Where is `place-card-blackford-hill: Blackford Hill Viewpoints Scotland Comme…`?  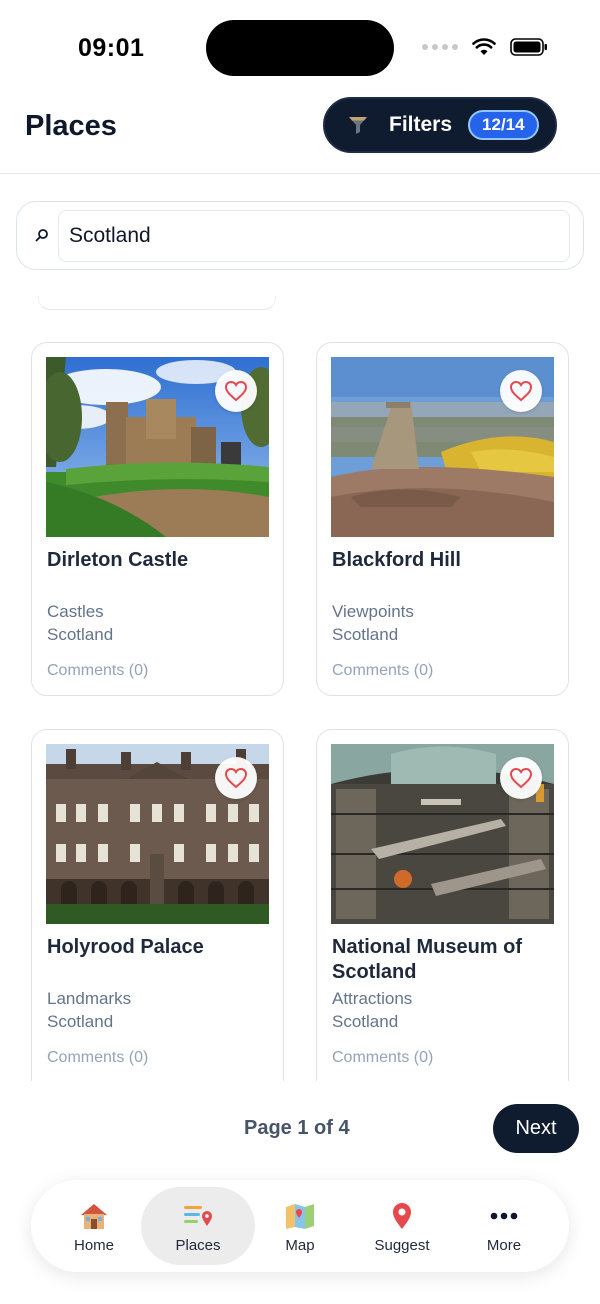
place-card-blackford-hill: Blackford Hill Viewpoints Scotland Comme… is located at coordinates (442, 519).